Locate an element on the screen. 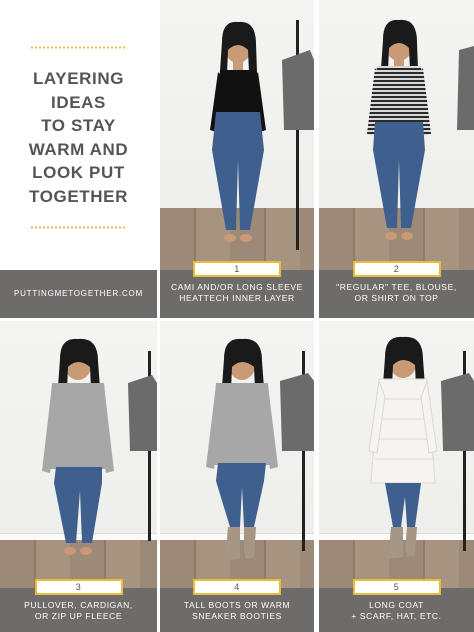  caption-line: PULLOVER, CARDIGAN, is located at coordinates (78, 605).